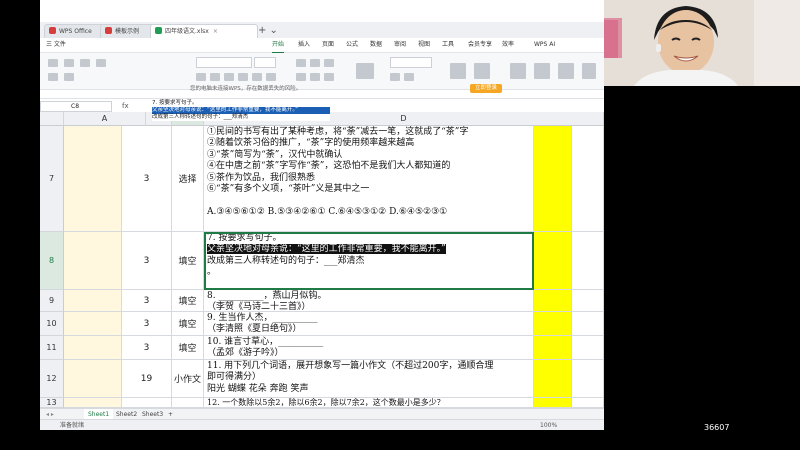  I want to click on cell-f11, so click(588, 348).